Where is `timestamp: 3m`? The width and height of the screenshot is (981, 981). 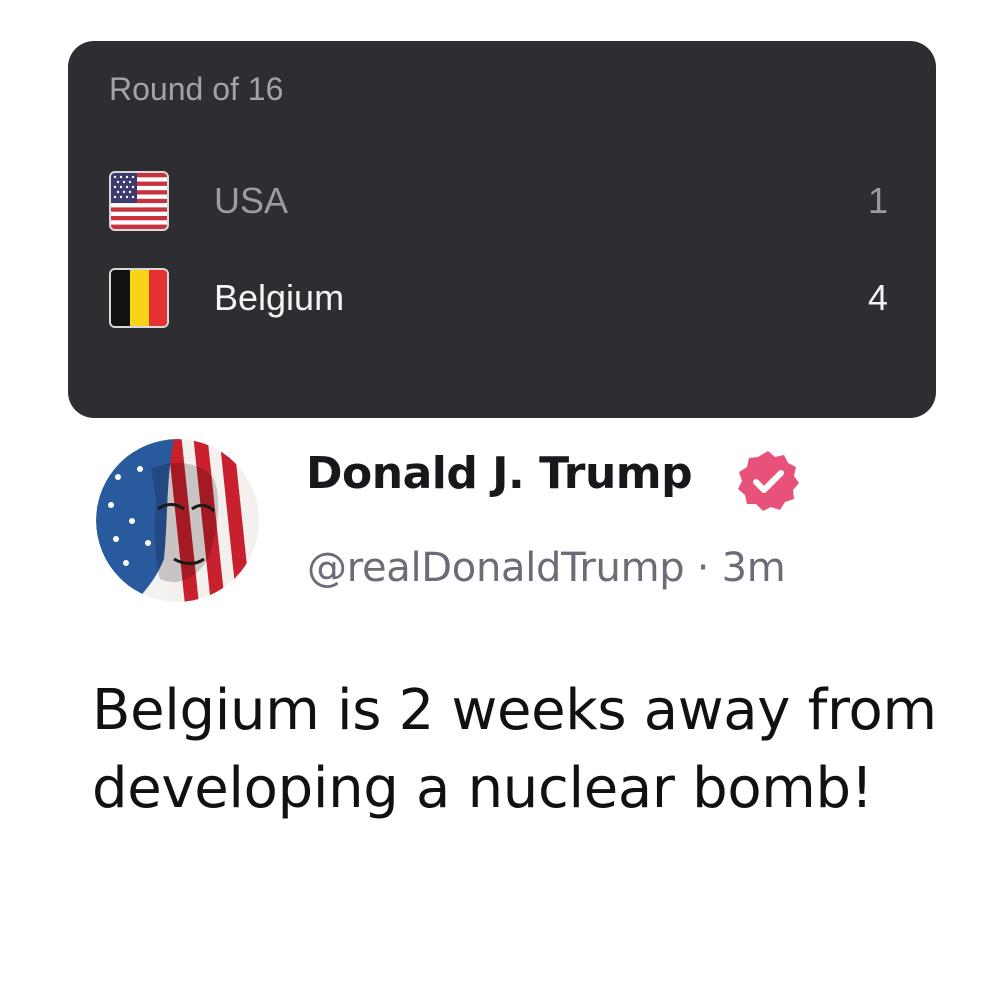
timestamp: 3m is located at coordinates (754, 568).